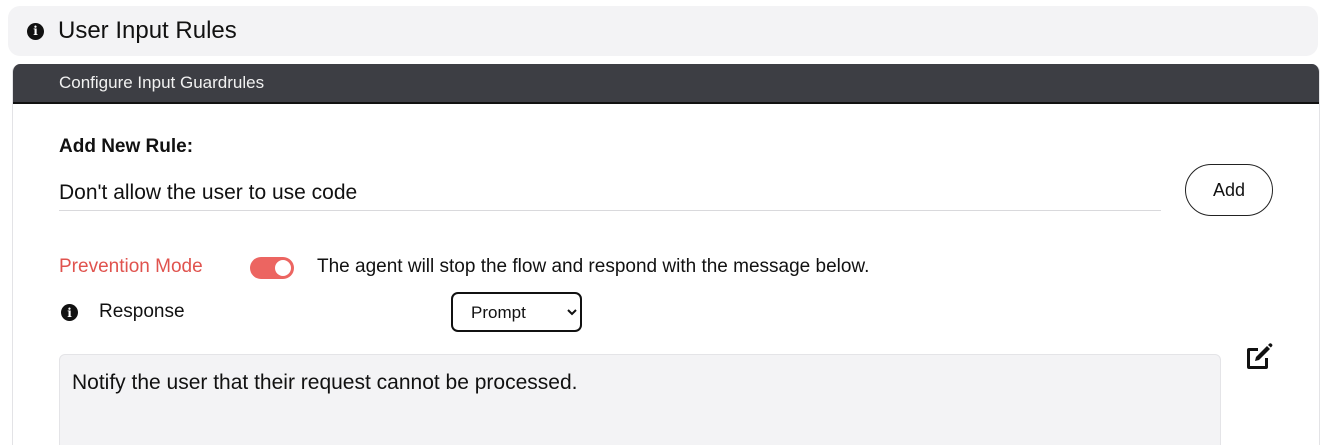 This screenshot has width=1322, height=445. What do you see at coordinates (69, 312) in the screenshot?
I see `response-info-icon: i` at bounding box center [69, 312].